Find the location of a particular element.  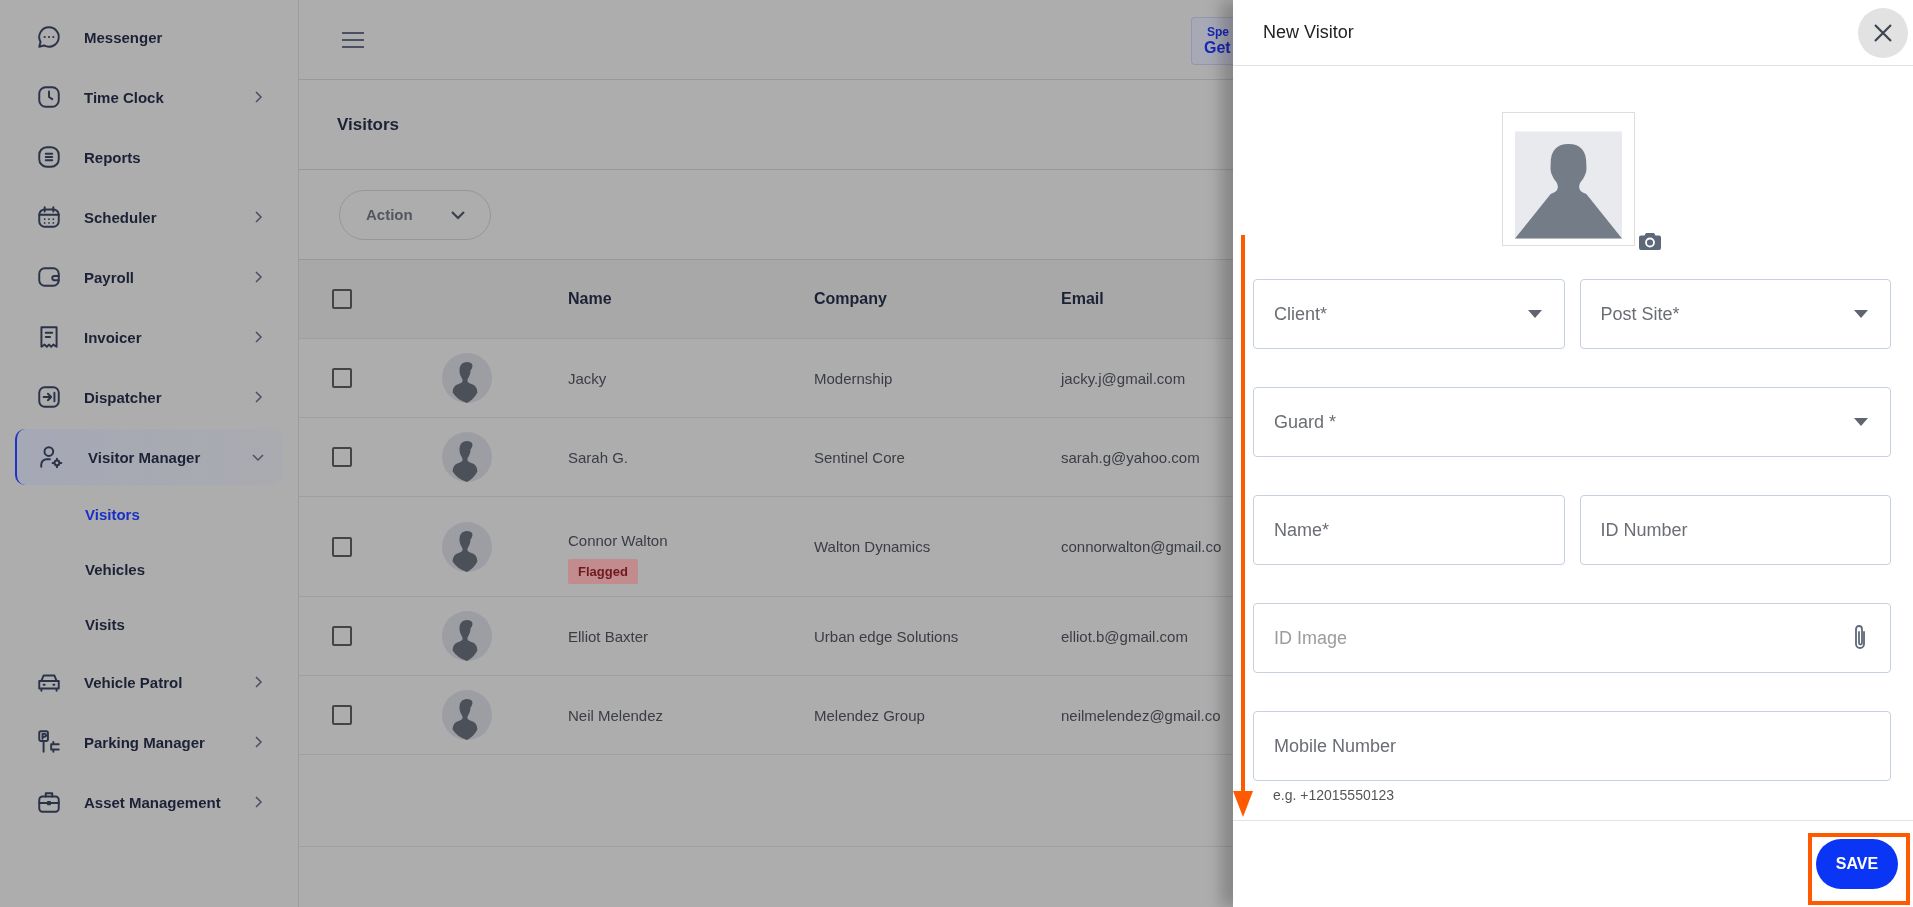

visitor-name: Sarah G. is located at coordinates (598, 457).